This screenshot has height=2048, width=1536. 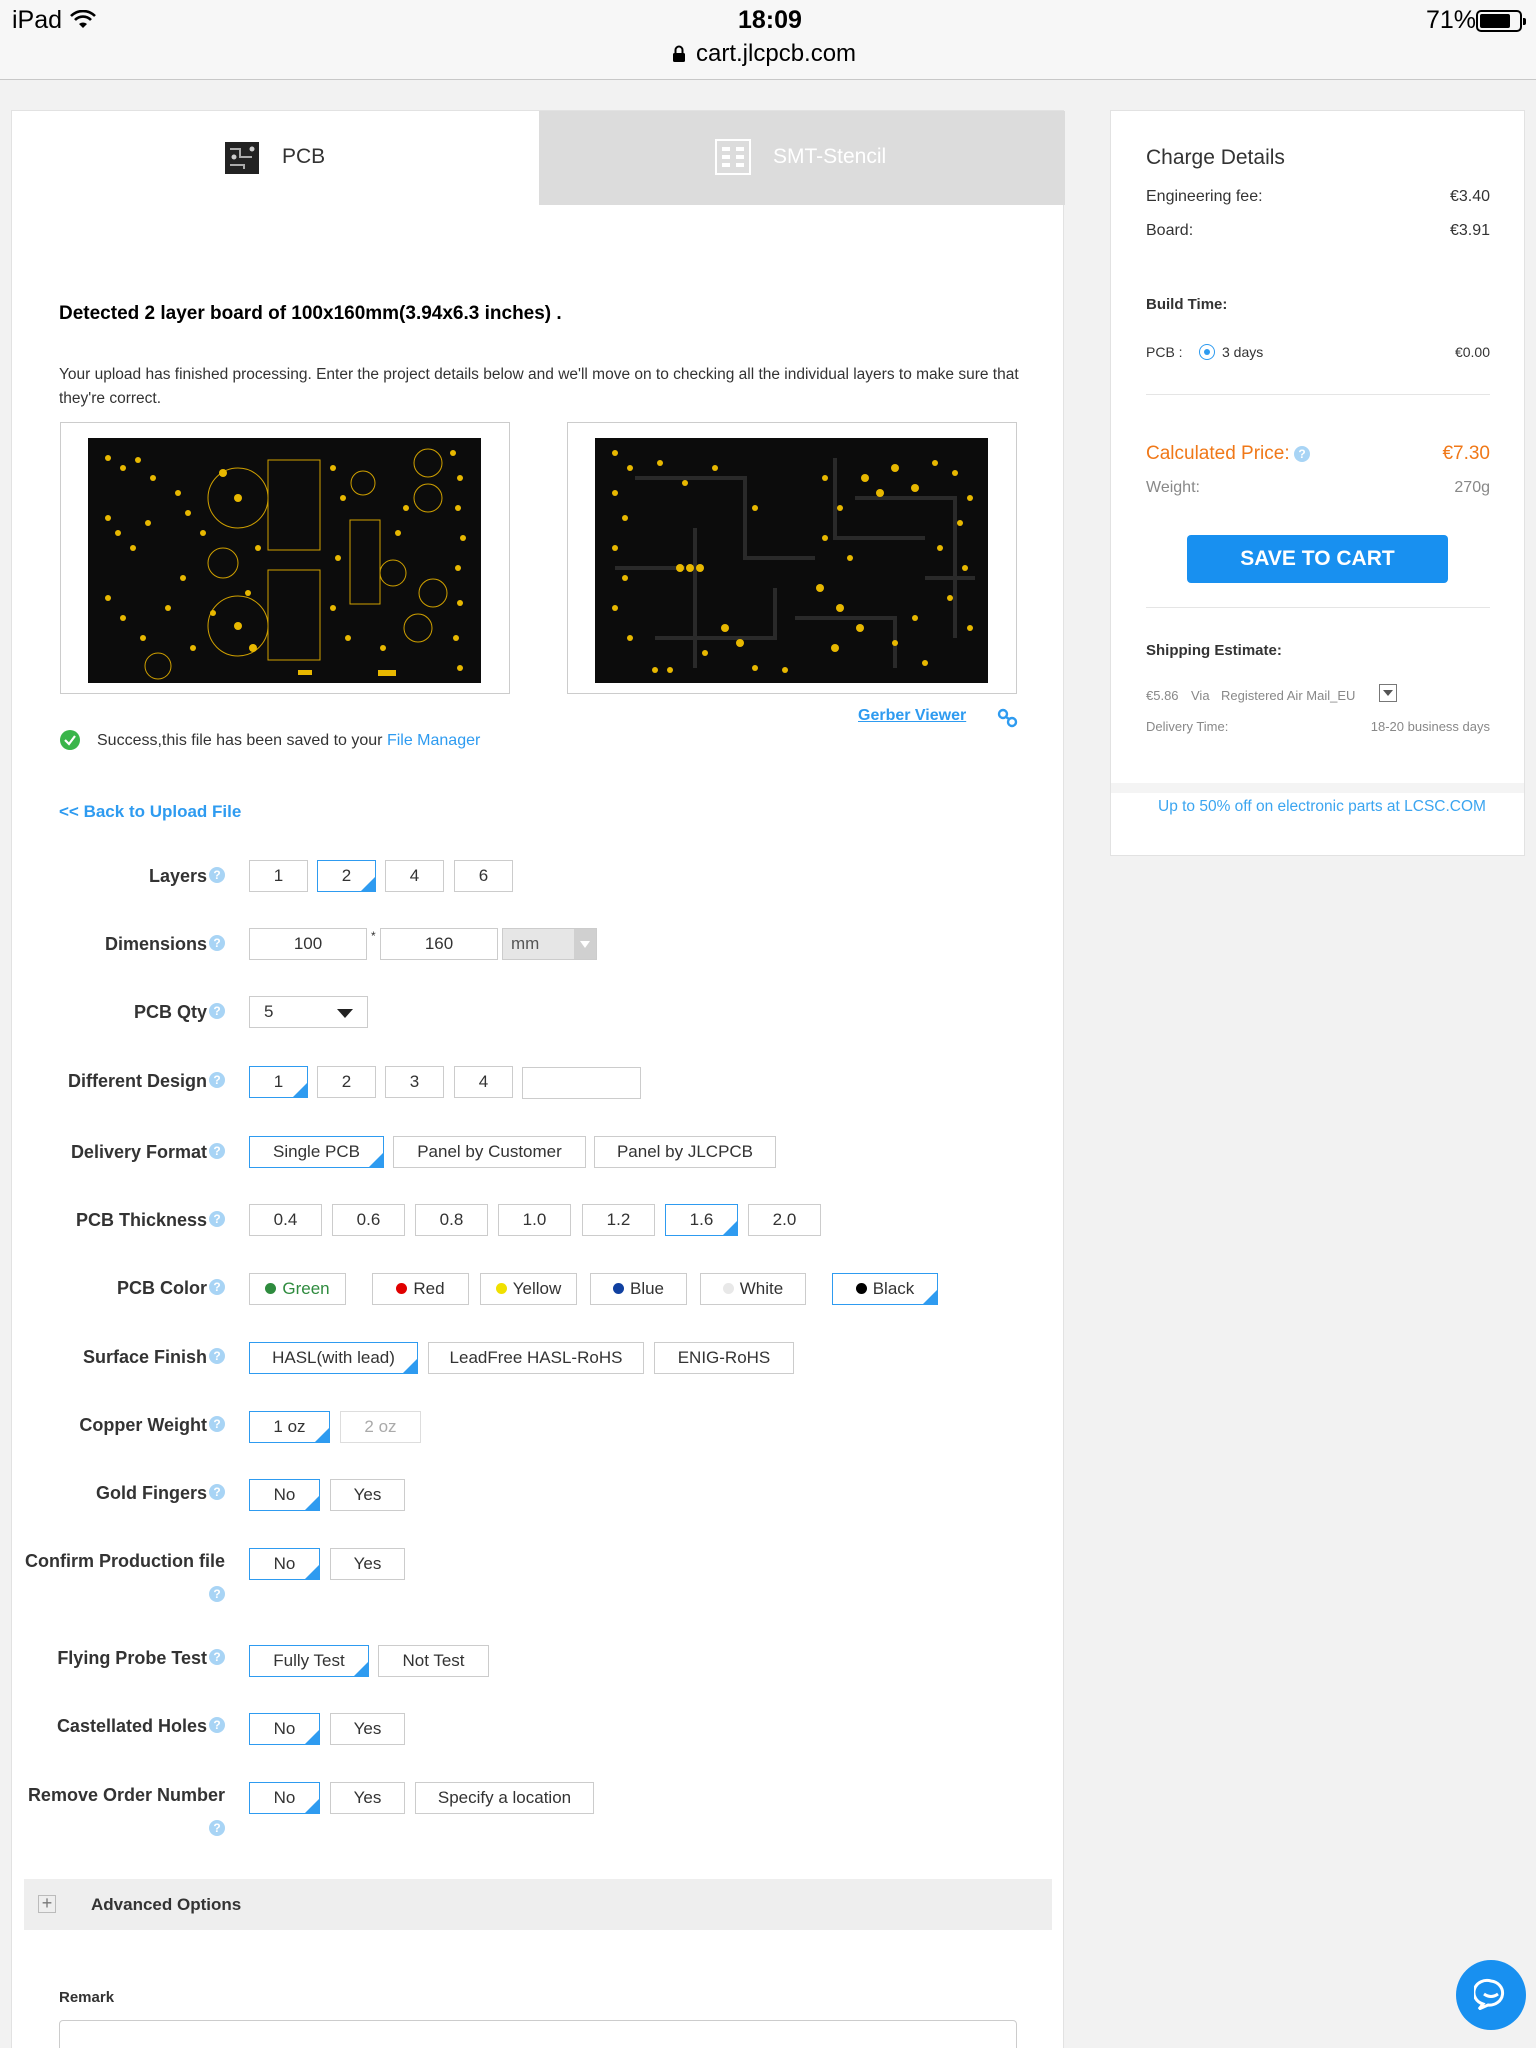 What do you see at coordinates (885, 1289) in the screenshot?
I see `color-option-black: Black` at bounding box center [885, 1289].